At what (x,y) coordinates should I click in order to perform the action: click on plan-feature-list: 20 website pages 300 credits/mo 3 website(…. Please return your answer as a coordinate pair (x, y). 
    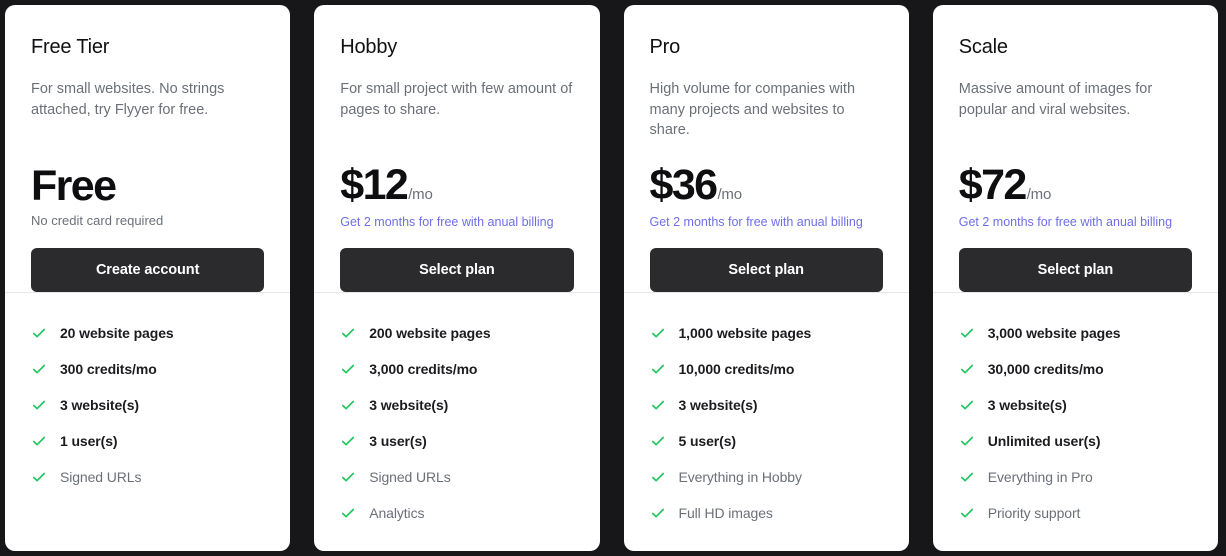
    Looking at the image, I should click on (147, 422).